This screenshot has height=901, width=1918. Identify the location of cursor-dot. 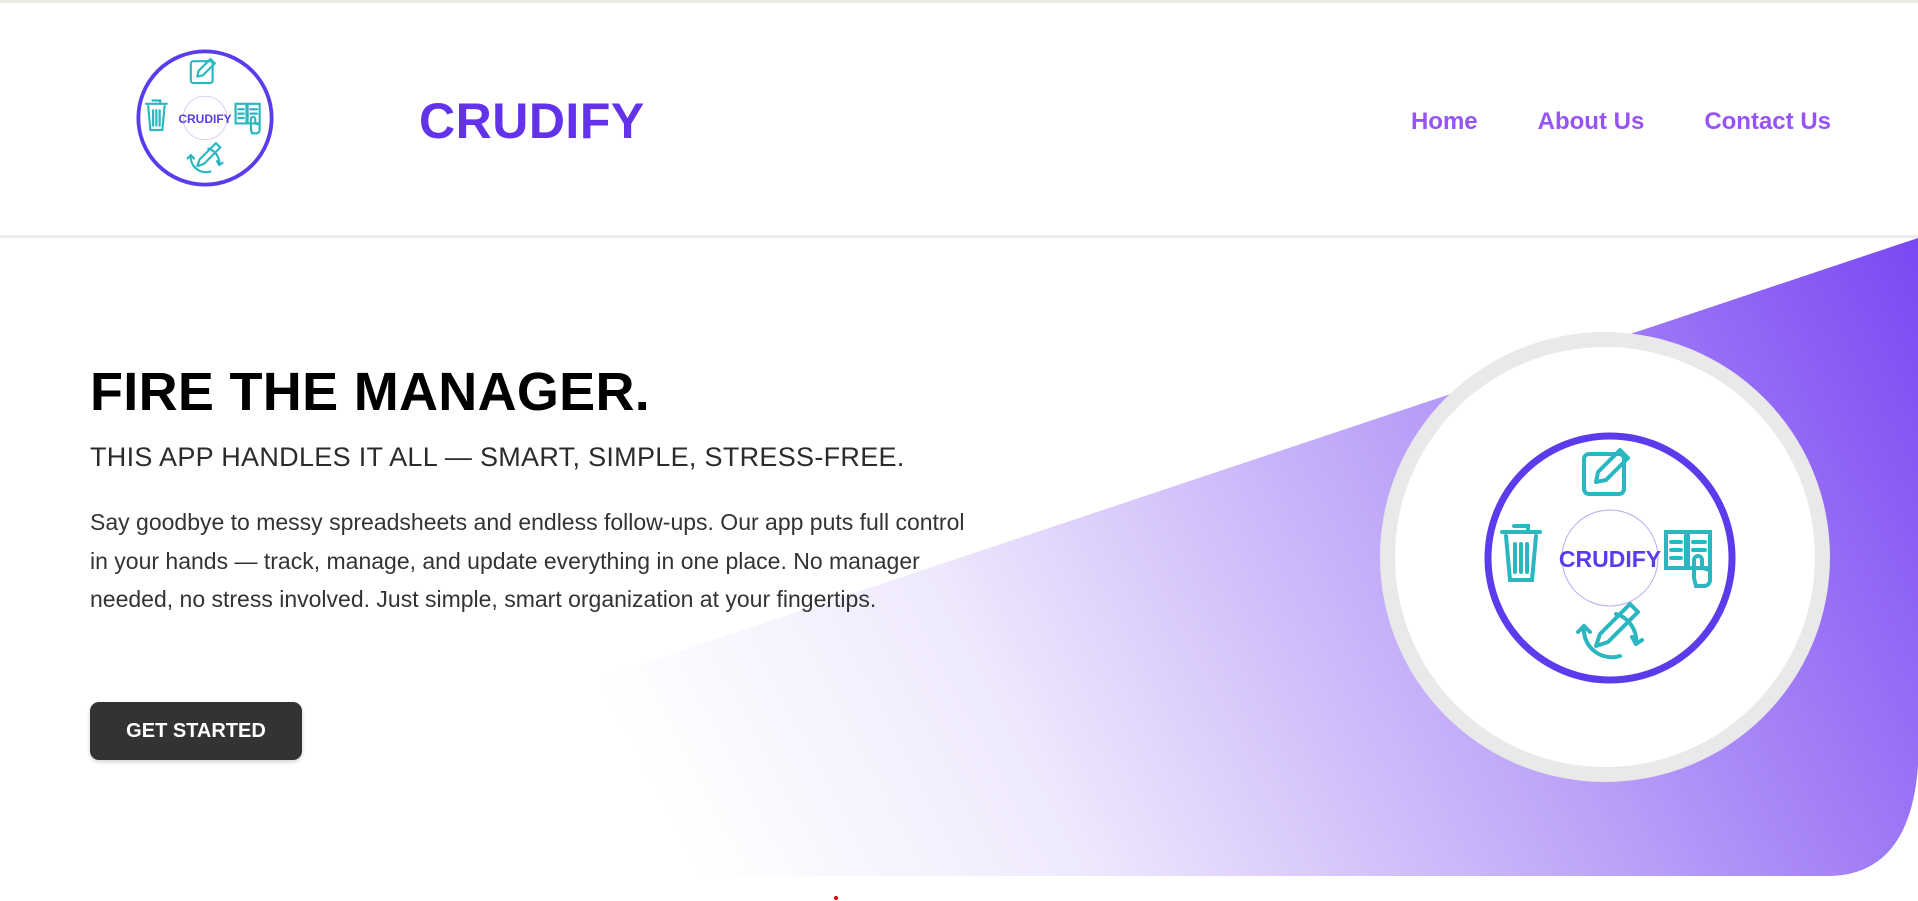
(836, 898).